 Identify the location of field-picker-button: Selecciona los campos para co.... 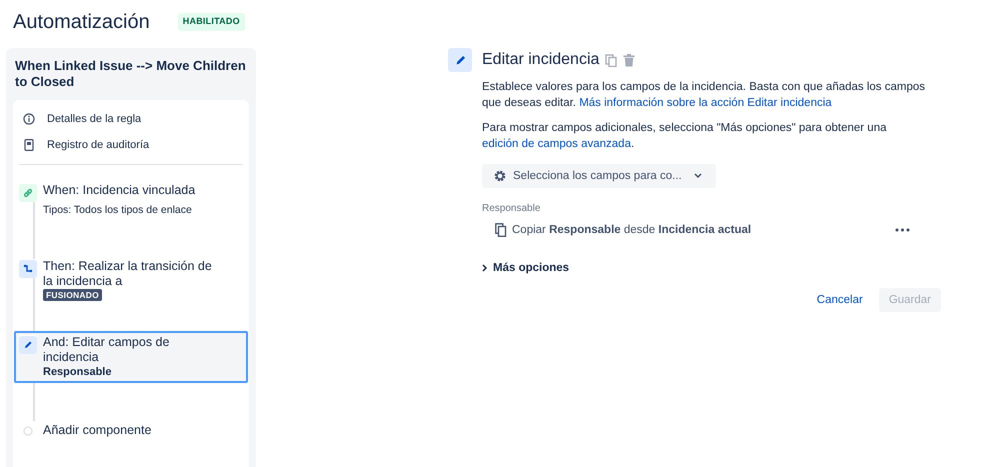
(599, 176).